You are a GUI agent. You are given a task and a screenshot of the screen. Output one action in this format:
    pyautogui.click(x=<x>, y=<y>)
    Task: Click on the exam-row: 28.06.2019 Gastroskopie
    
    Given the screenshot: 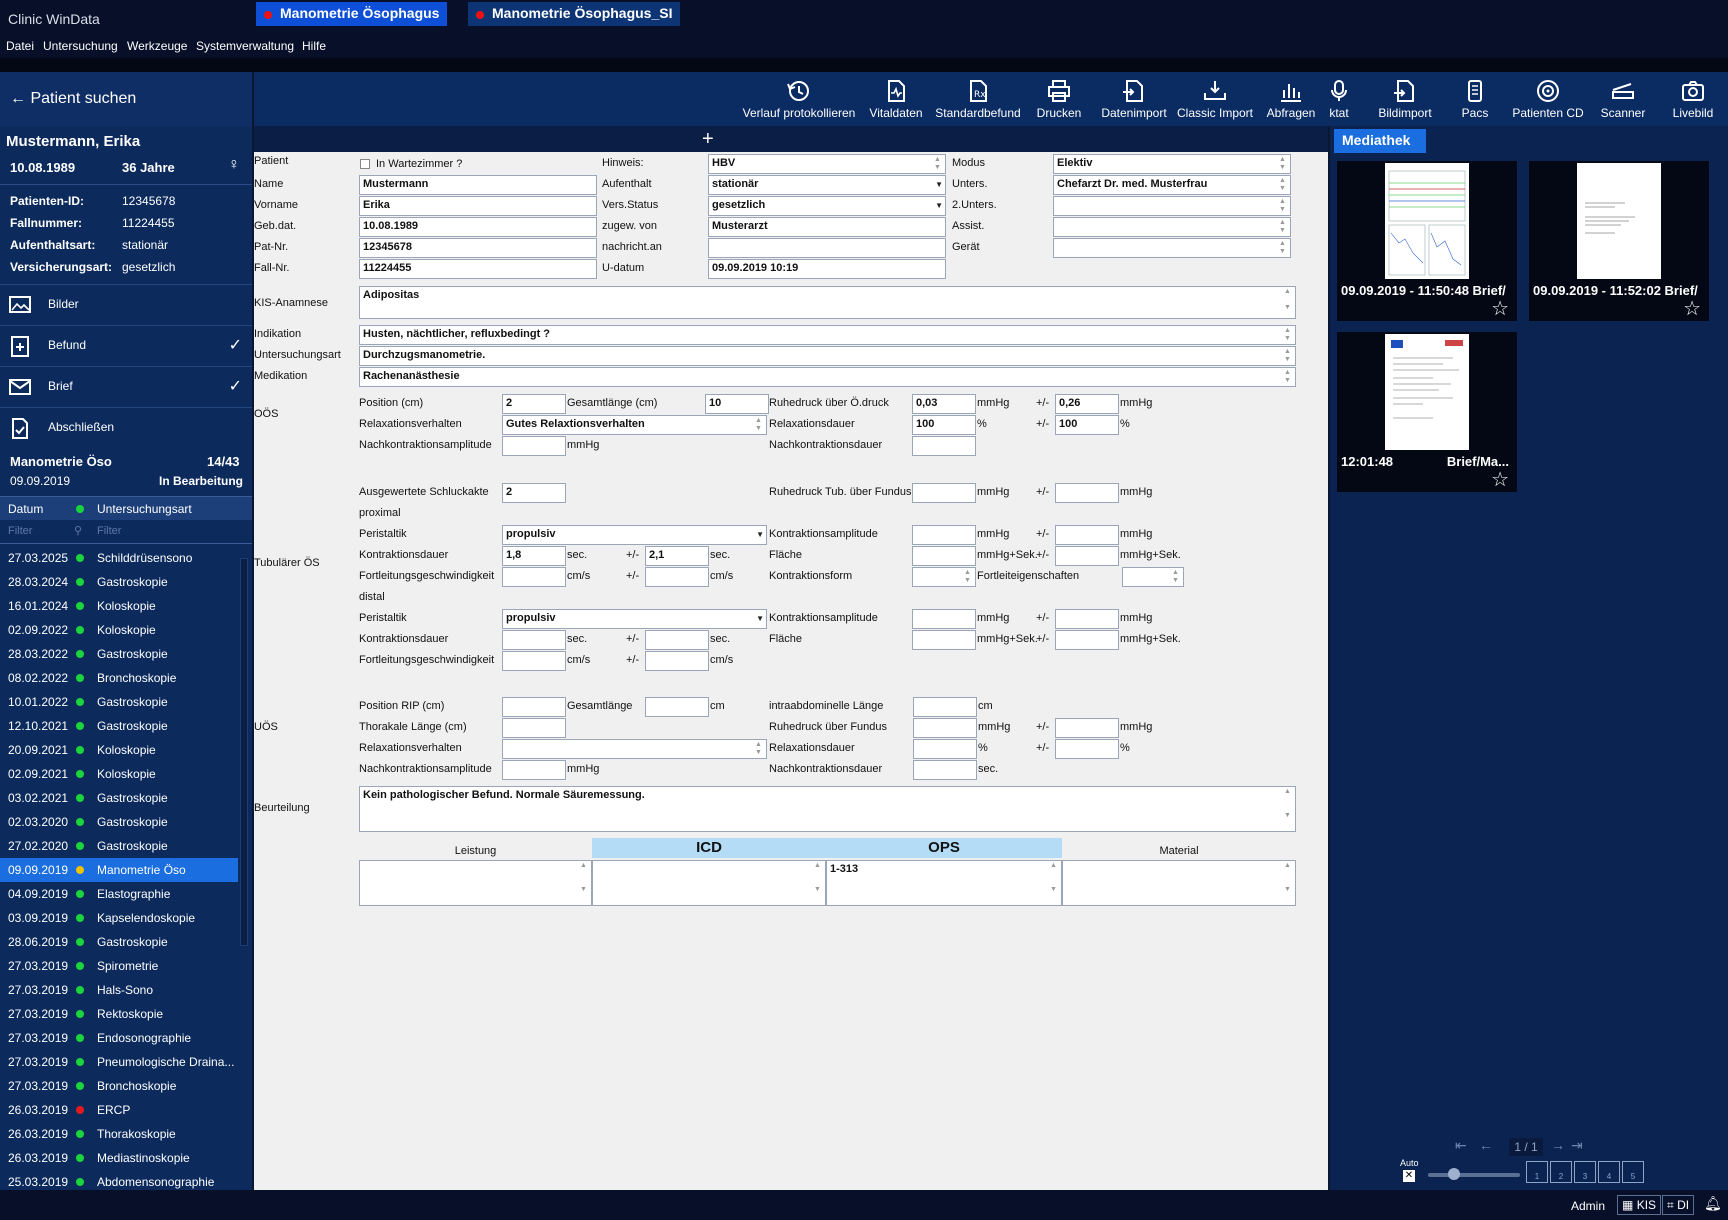 What is the action you would take?
    pyautogui.click(x=119, y=942)
    